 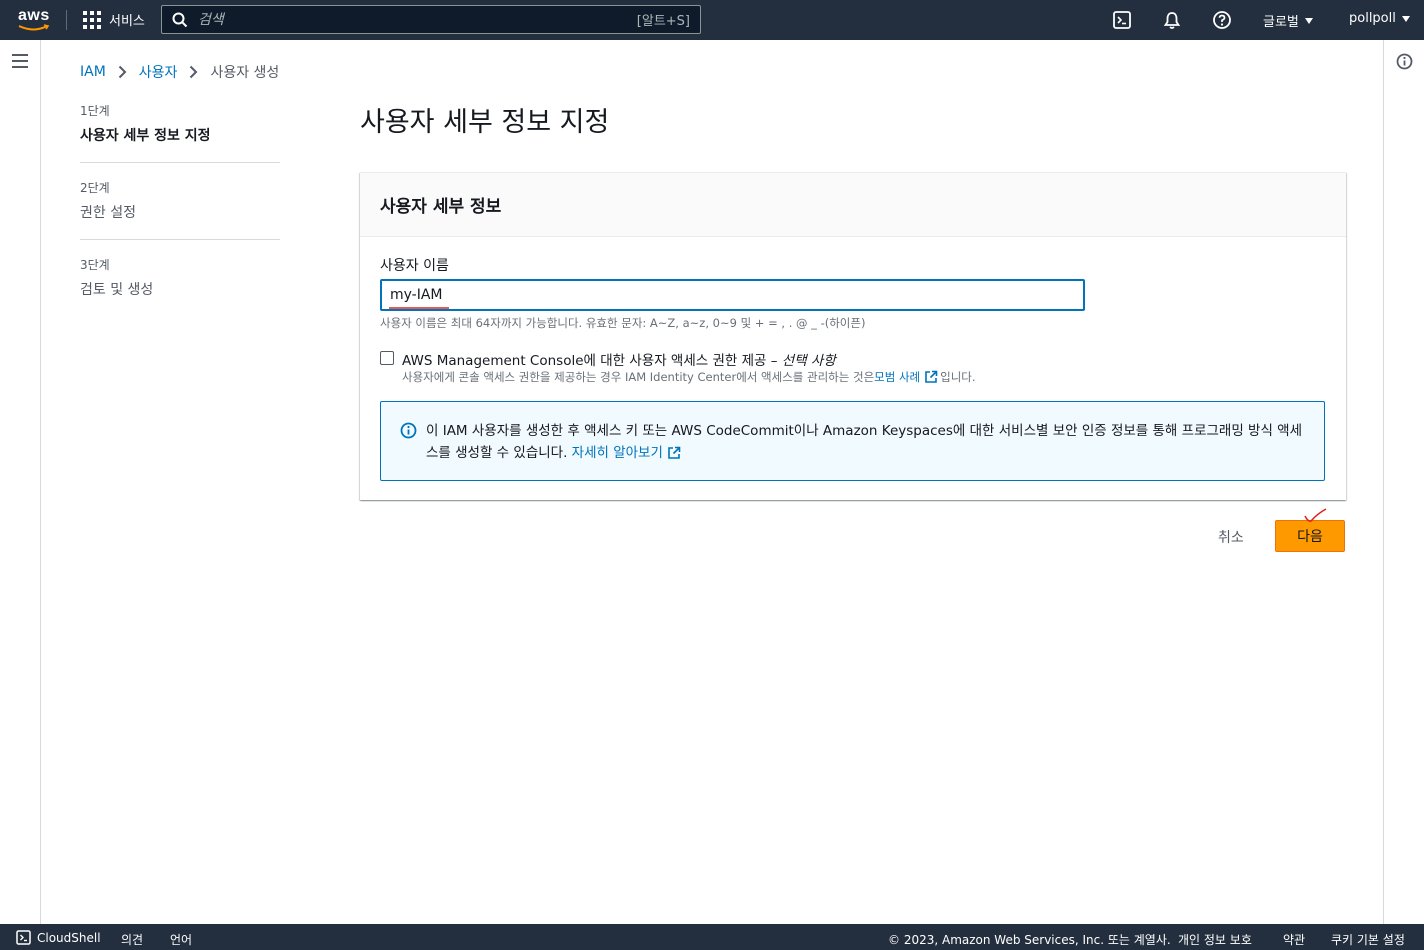 What do you see at coordinates (1231, 537) in the screenshot?
I see `cancel-button: 취소` at bounding box center [1231, 537].